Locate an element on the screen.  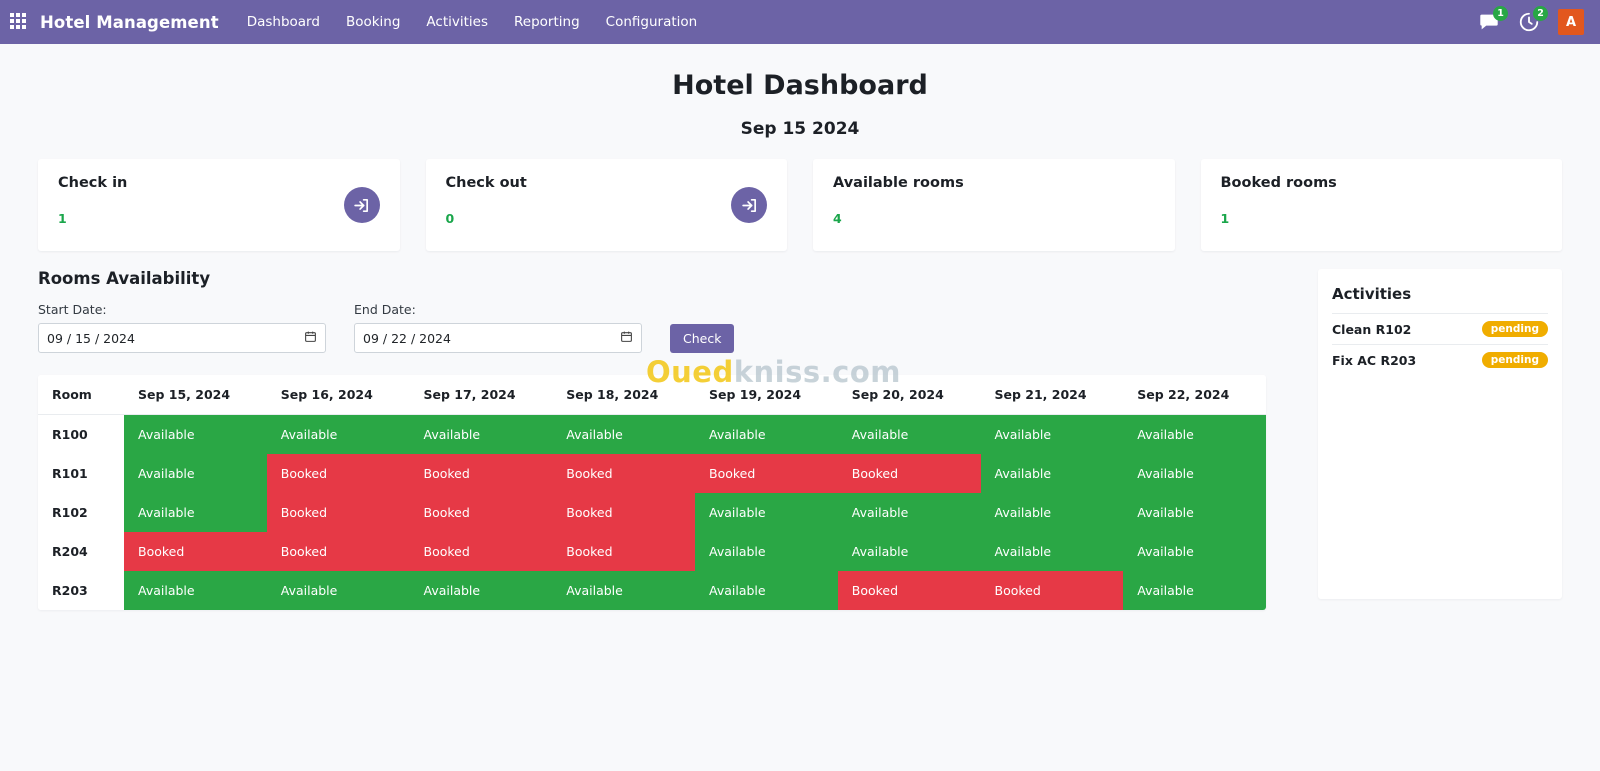
activity-name: Fix AC R203 is located at coordinates (1374, 360).